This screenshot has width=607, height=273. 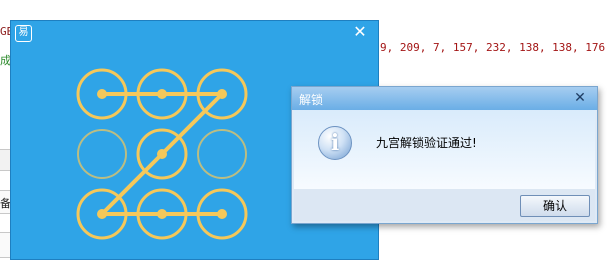 I want to click on dialog-body: i 九宫解锁验证通过!, so click(x=444, y=149).